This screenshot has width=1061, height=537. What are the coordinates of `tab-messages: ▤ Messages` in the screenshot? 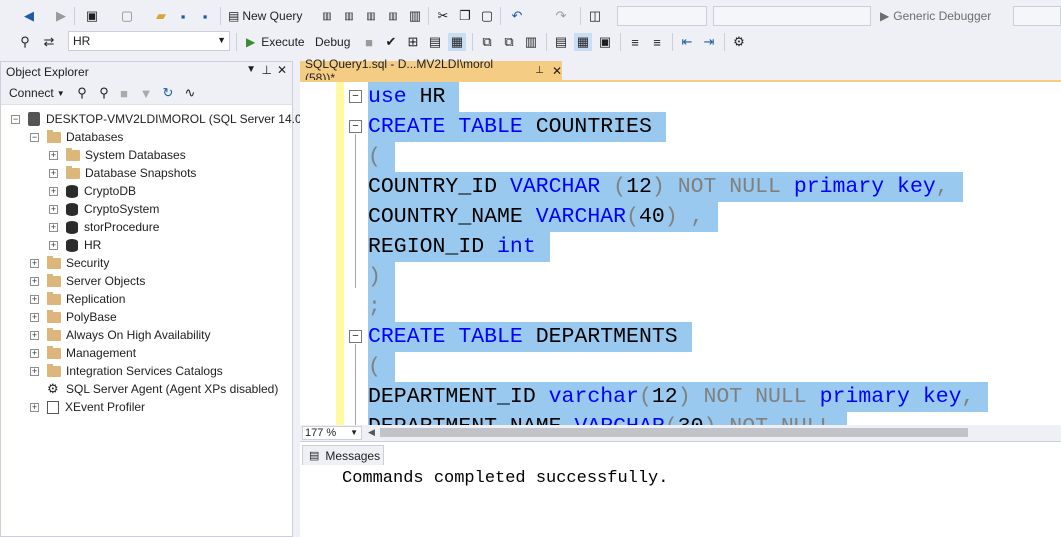 It's located at (343, 455).